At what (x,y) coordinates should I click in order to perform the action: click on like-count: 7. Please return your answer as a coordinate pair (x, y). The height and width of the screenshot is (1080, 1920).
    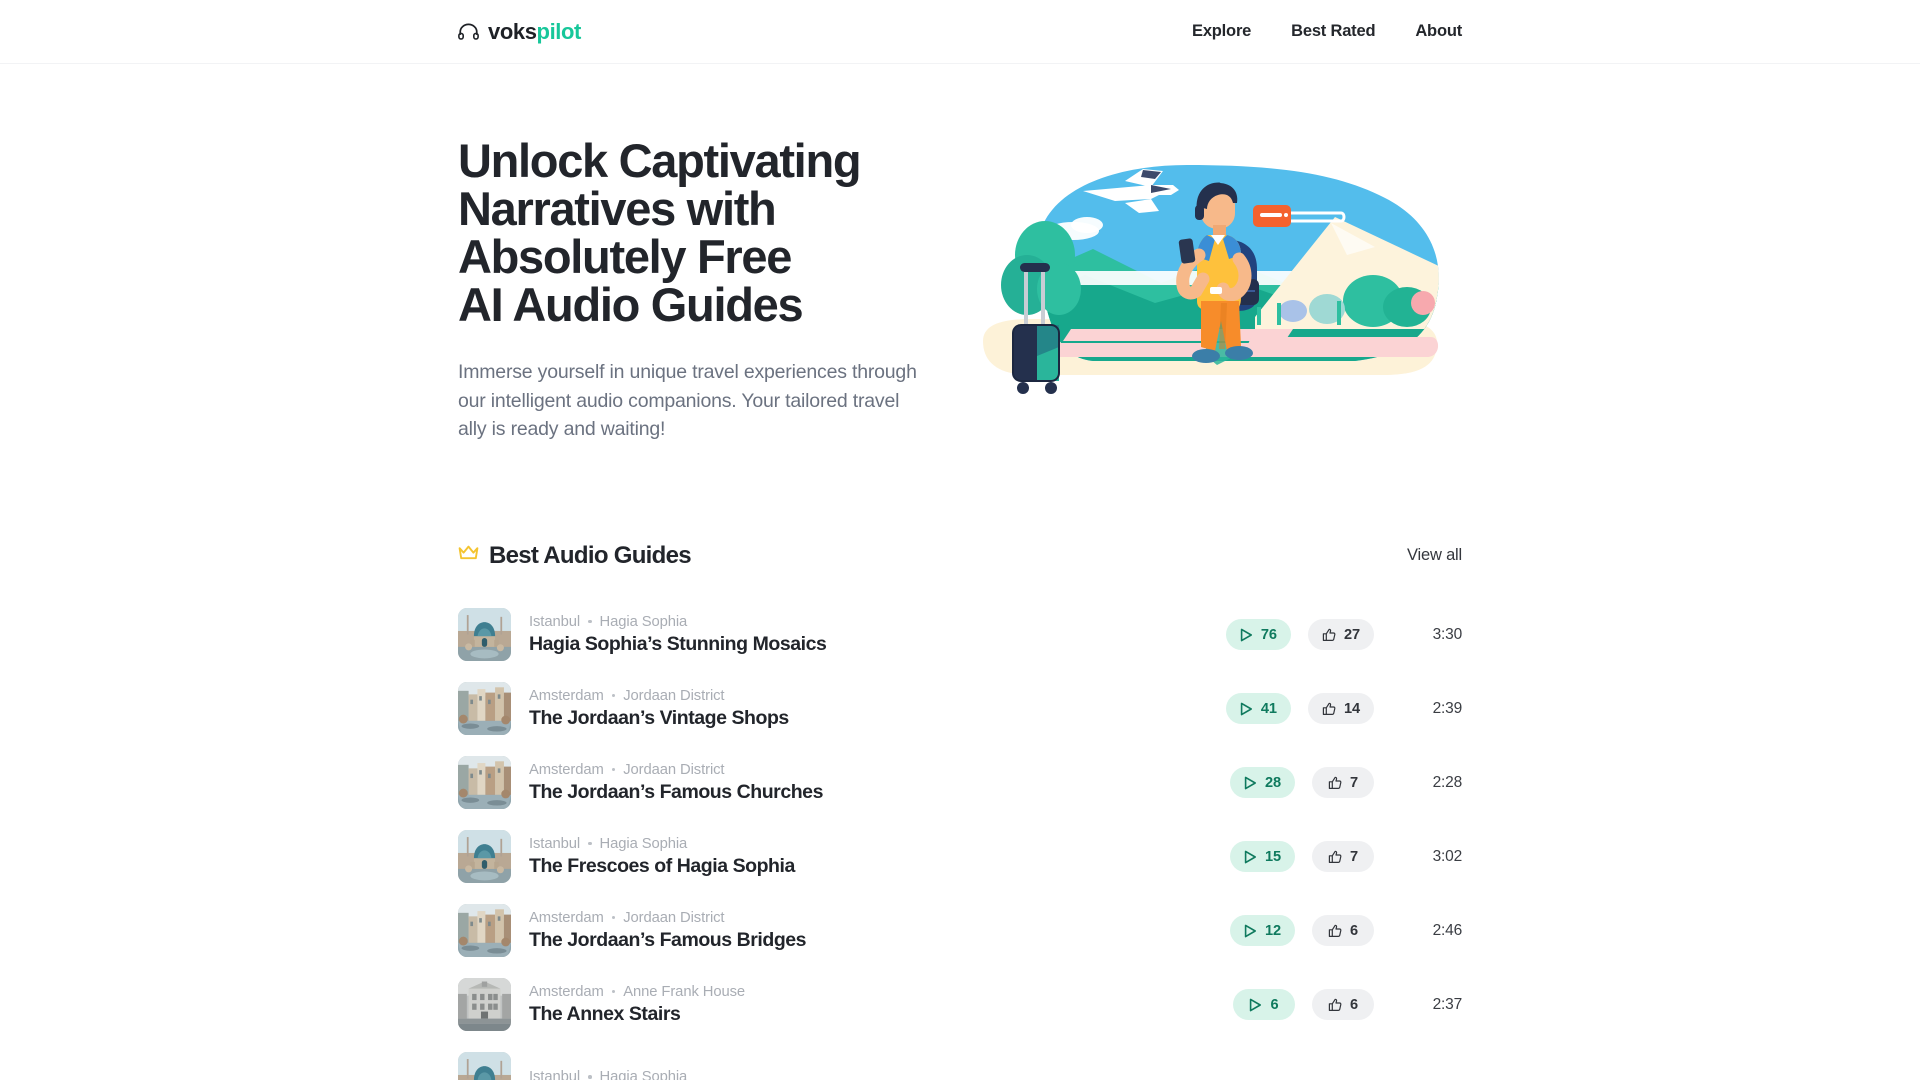
    Looking at the image, I should click on (1354, 782).